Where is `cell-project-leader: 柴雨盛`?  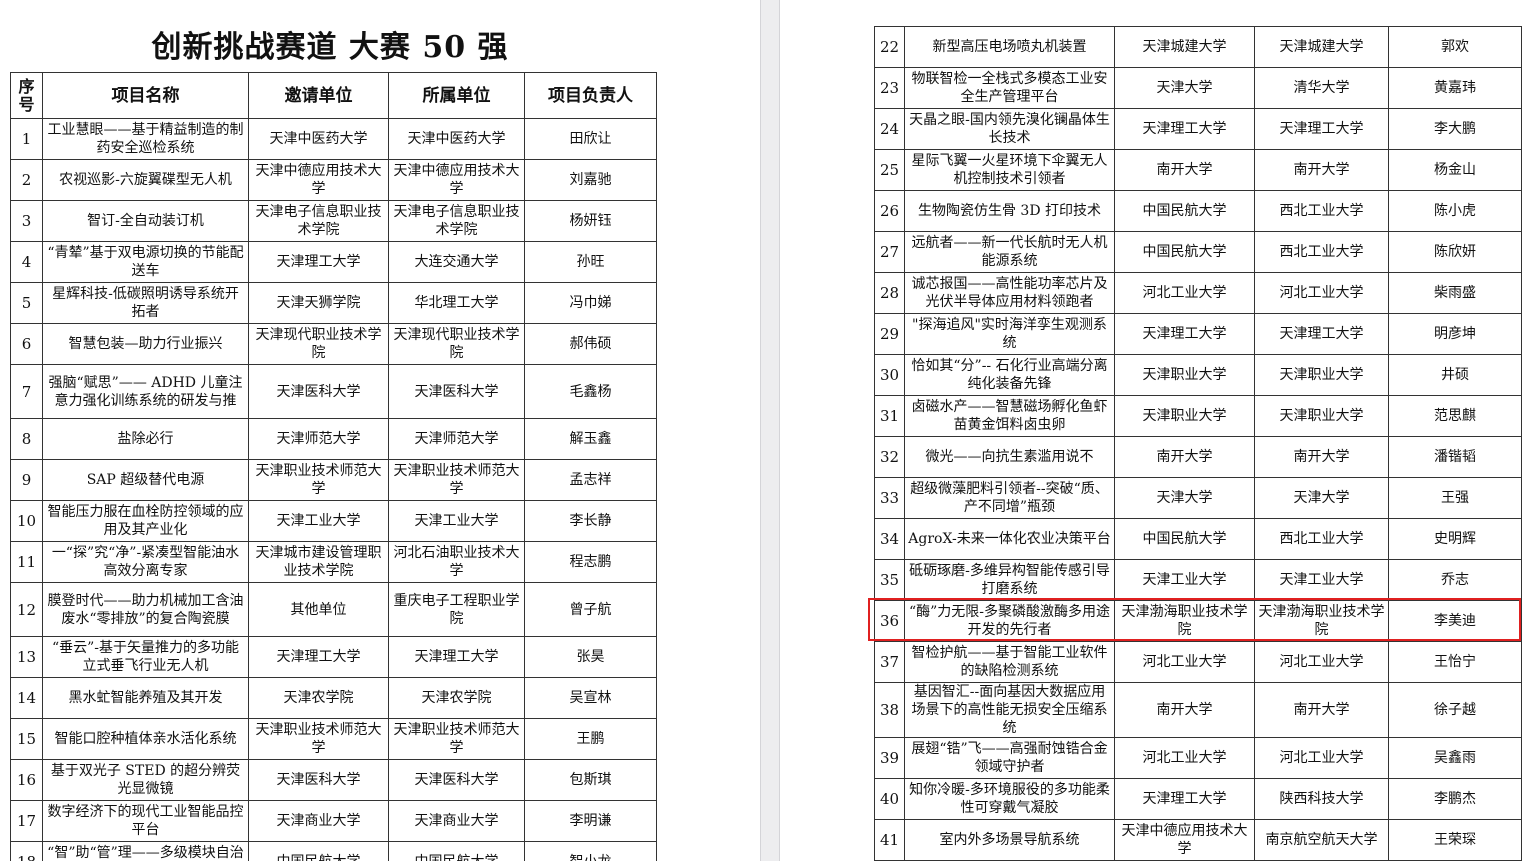
cell-project-leader: 柴雨盛 is located at coordinates (1455, 293).